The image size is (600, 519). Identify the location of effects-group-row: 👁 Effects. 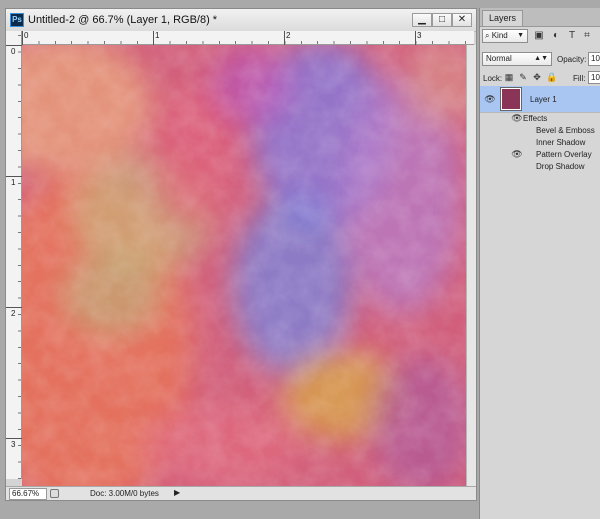
(540, 118).